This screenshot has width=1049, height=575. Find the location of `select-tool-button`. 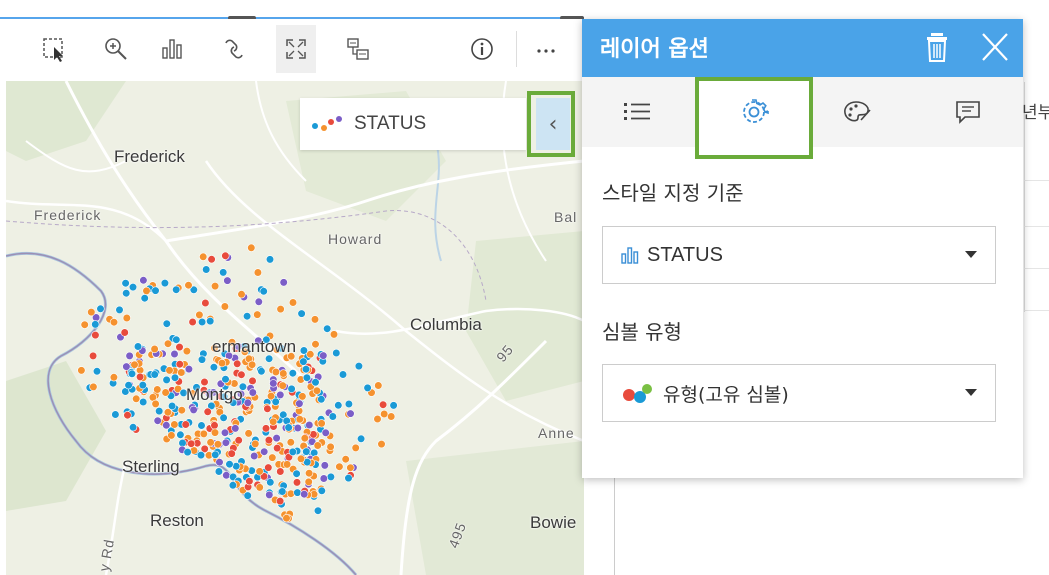

select-tool-button is located at coordinates (54, 49).